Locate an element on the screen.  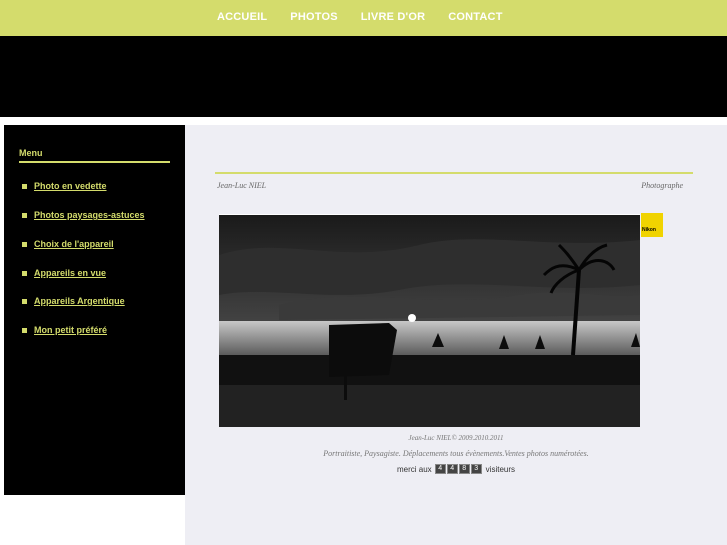
author-role: Photographe is located at coordinates (662, 185).